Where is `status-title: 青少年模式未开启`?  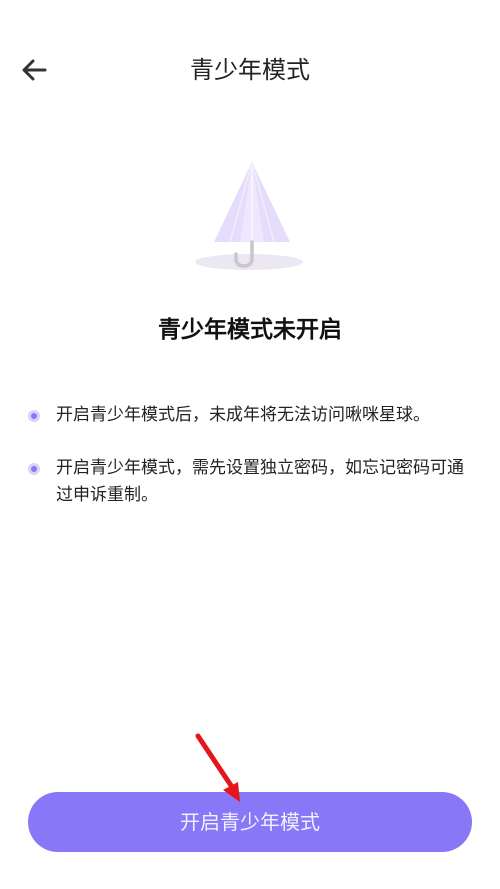
status-title: 青少年模式未开启 is located at coordinates (250, 330).